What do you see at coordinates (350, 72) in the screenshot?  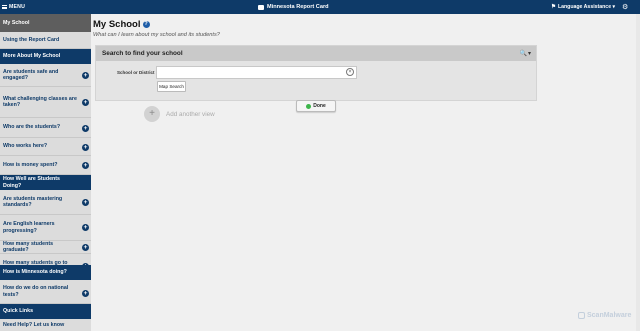 I see `clear-icon: ×` at bounding box center [350, 72].